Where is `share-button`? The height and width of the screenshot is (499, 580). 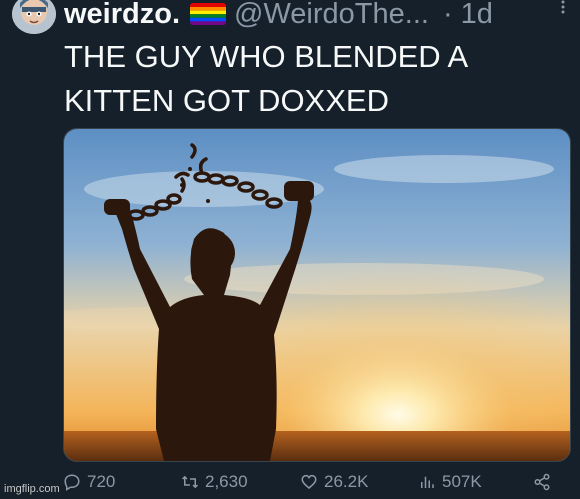 share-button is located at coordinates (545, 482).